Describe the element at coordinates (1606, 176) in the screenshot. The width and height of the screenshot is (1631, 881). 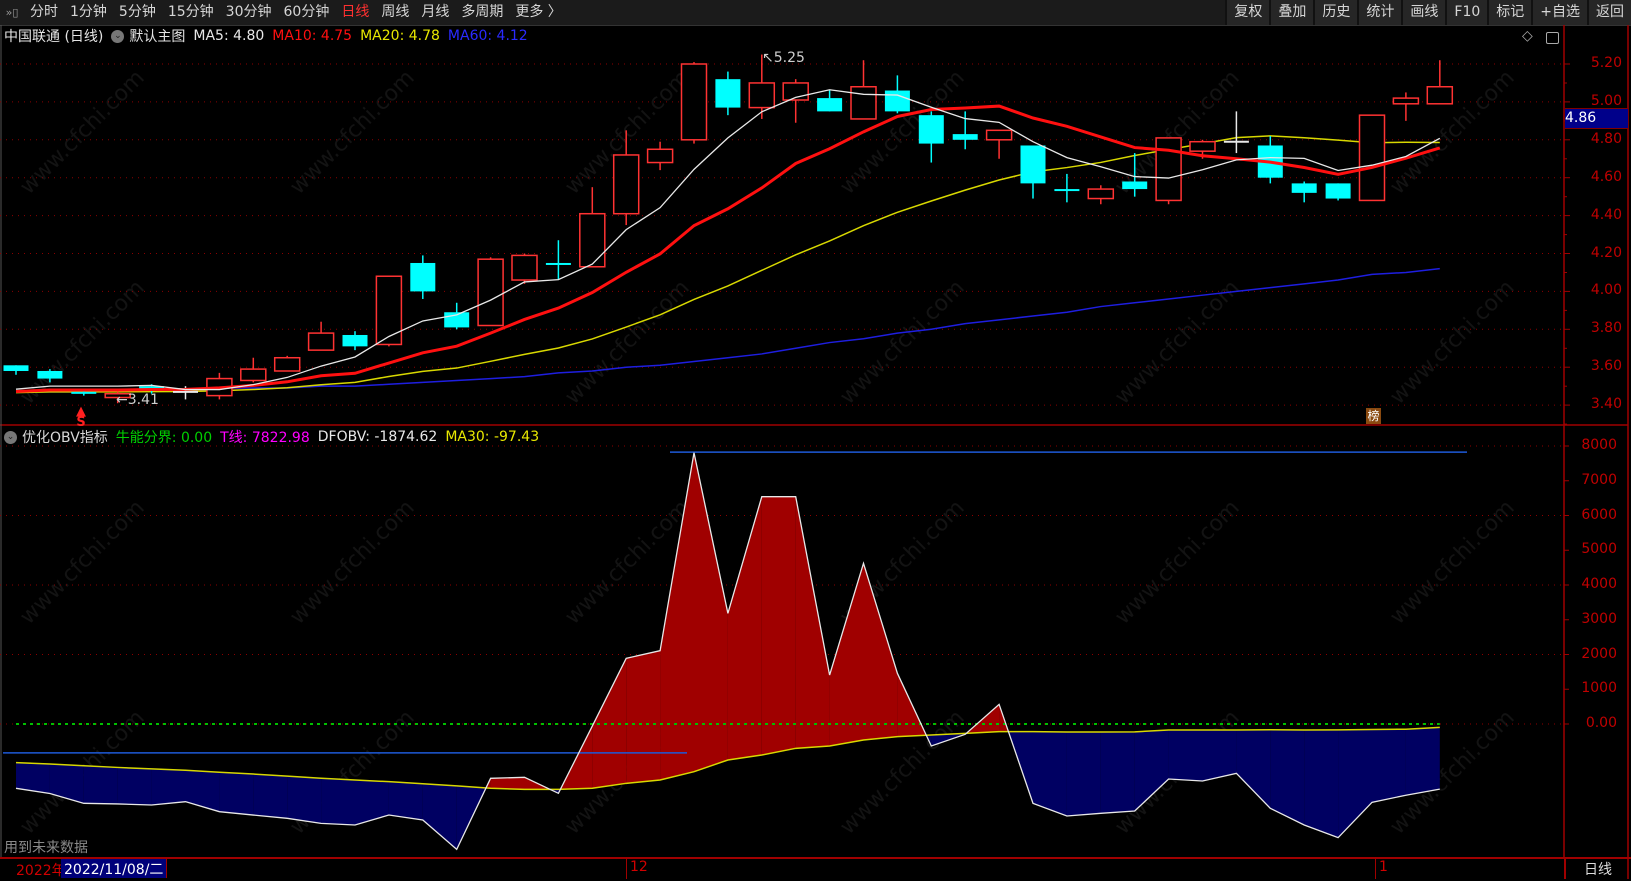
I see `price-axis-label: 4.60` at that location.